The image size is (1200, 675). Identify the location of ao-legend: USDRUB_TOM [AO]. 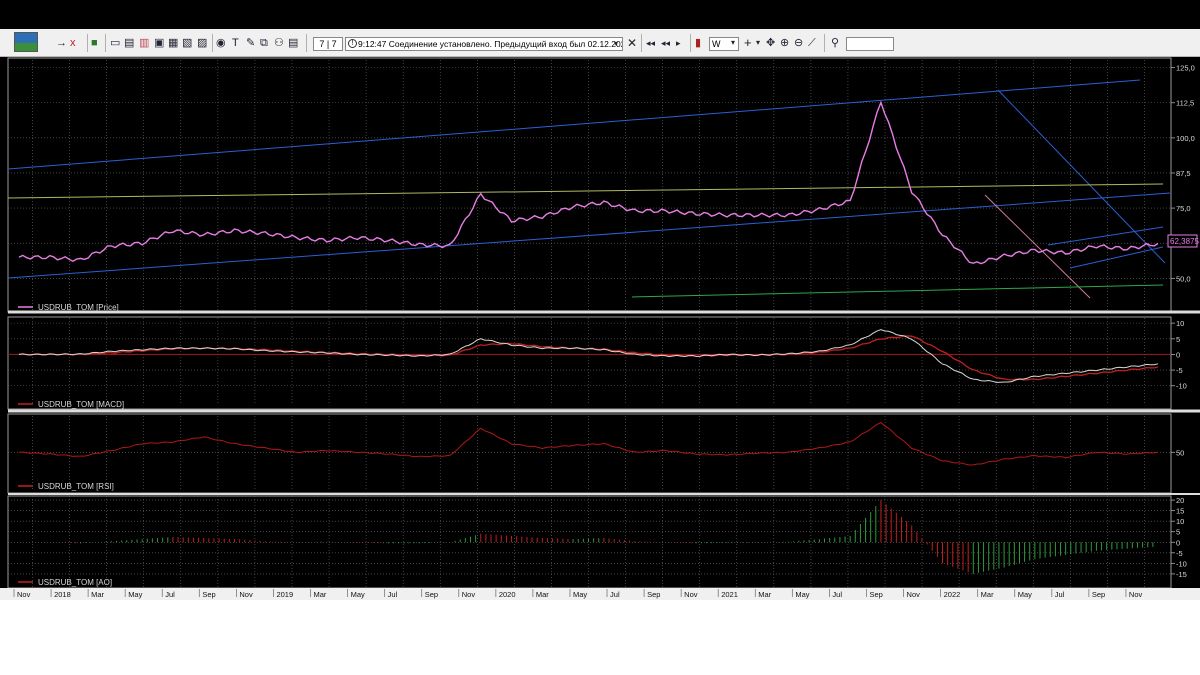
(75, 582).